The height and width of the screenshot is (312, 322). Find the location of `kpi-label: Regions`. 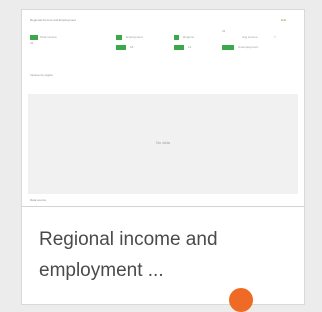

kpi-label: Regions is located at coordinates (189, 37).